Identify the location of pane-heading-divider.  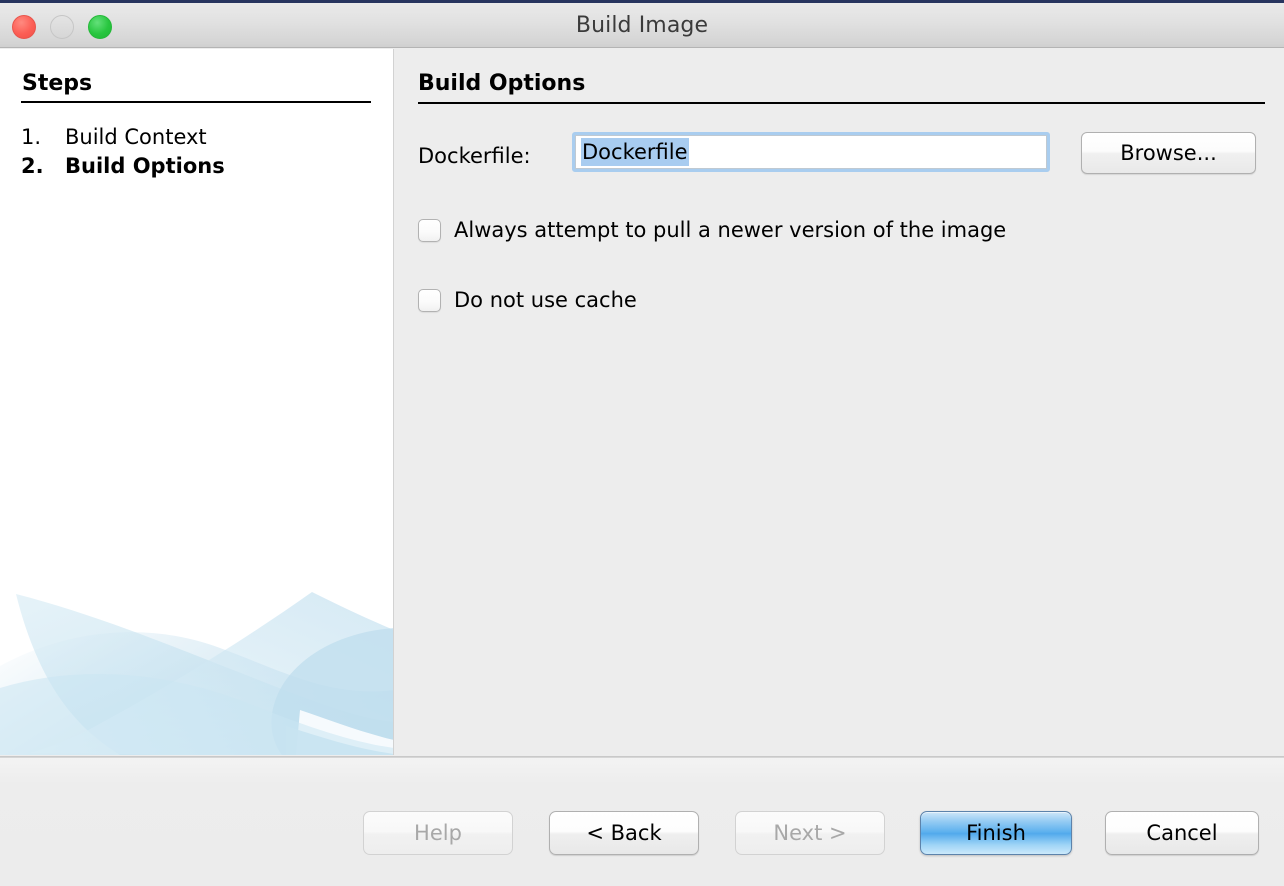
(841, 103).